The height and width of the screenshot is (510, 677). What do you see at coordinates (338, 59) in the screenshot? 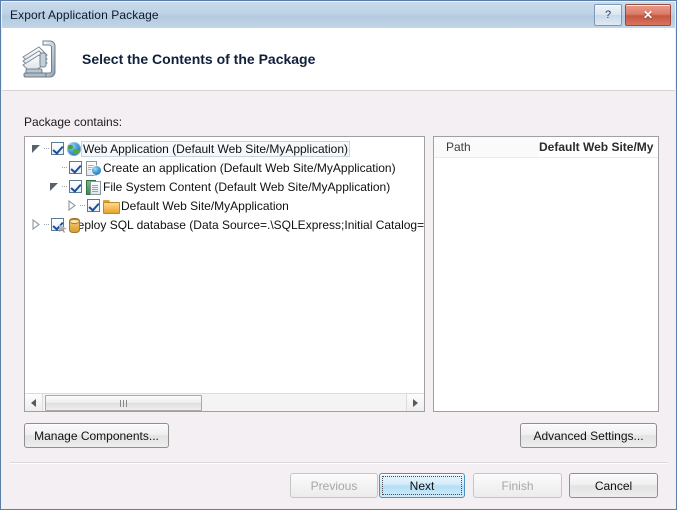
I see `dialog-header: Select the Contents of the Package` at bounding box center [338, 59].